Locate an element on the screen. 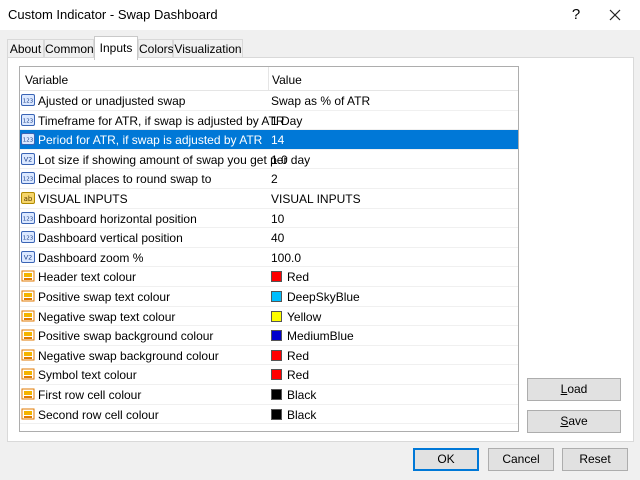 Image resolution: width=640 pixels, height=480 pixels. row-variable-label: Negative swap text colour is located at coordinates (107, 316).